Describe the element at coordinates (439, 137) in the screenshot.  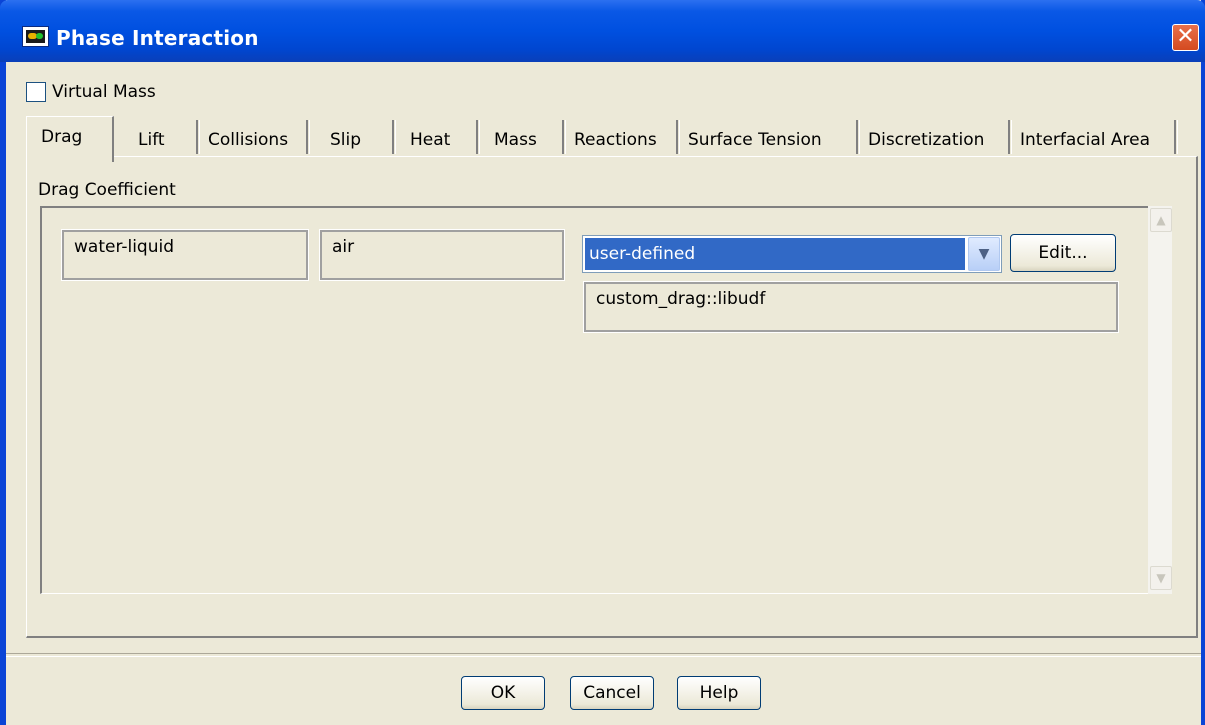
I see `tab-heat: Heat` at that location.